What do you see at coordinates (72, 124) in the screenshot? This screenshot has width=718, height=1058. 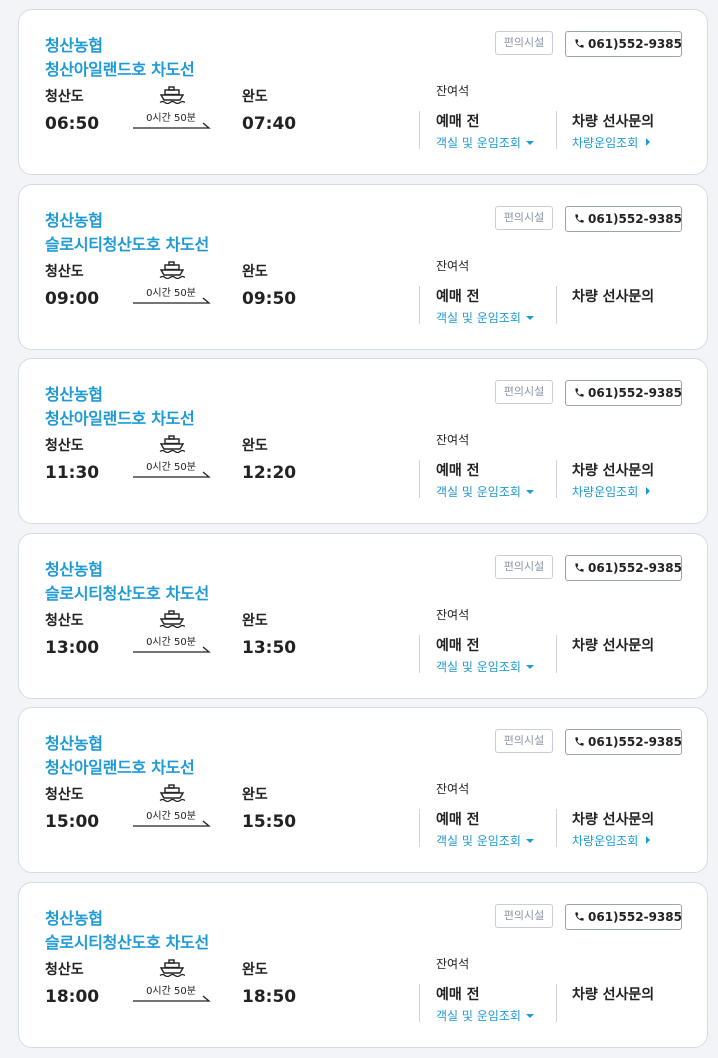 I see `departure-time: 06:50` at bounding box center [72, 124].